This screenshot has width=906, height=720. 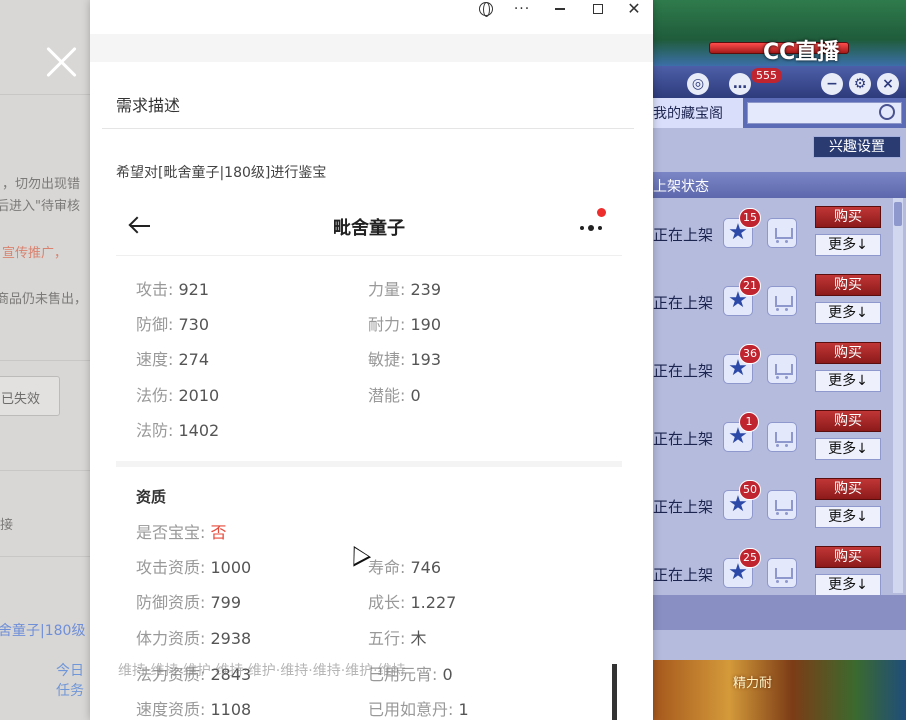 What do you see at coordinates (262, 671) in the screenshot?
I see `danmaku-overlay: 维持·维持·维护·维持·维护·维持·维持·维护·维持` at bounding box center [262, 671].